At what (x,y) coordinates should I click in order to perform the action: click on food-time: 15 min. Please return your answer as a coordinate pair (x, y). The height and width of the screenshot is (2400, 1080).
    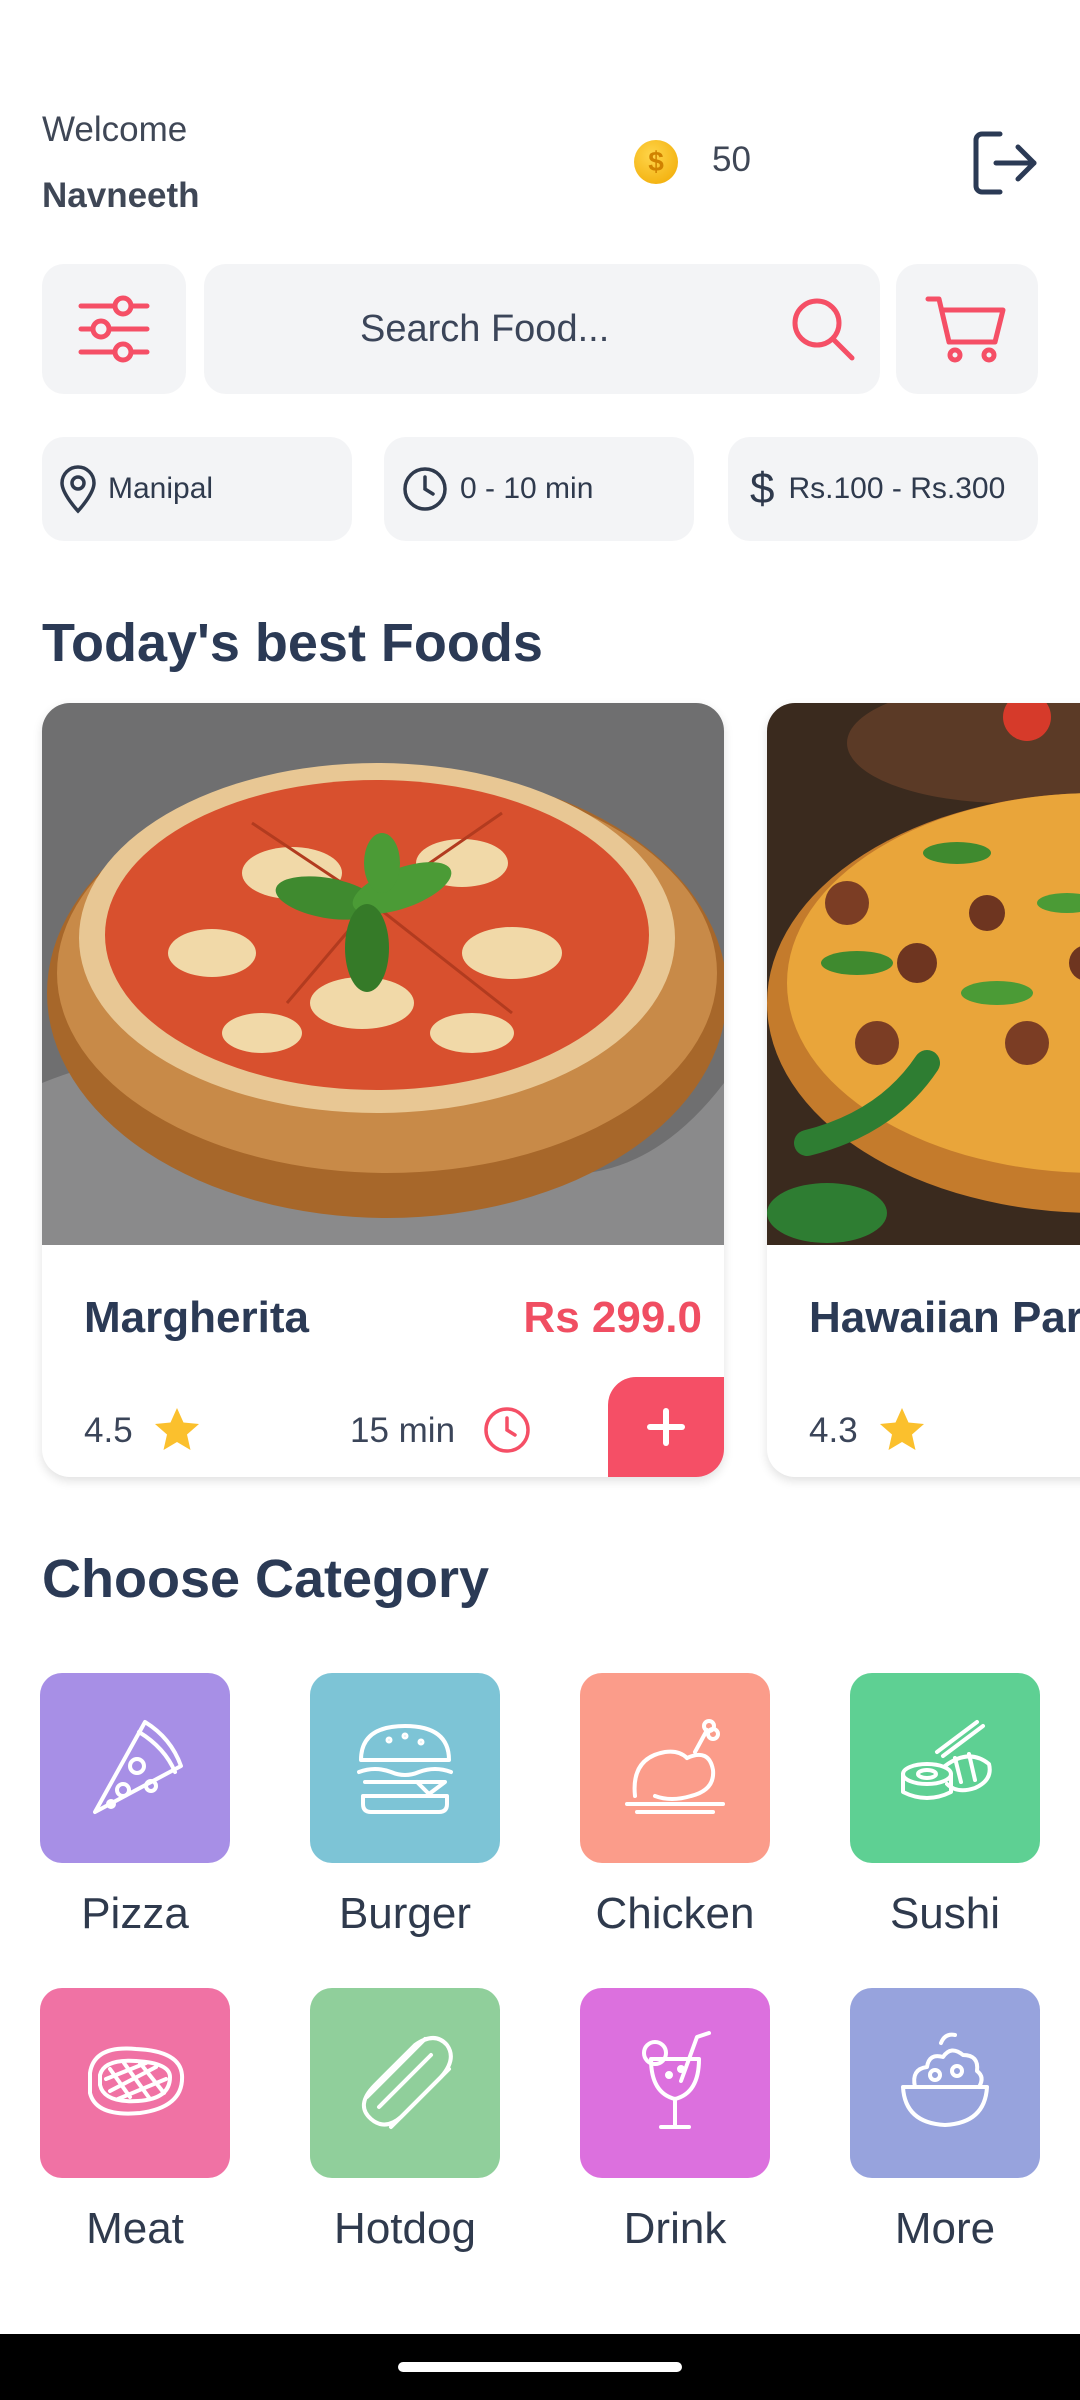
    Looking at the image, I should click on (403, 1430).